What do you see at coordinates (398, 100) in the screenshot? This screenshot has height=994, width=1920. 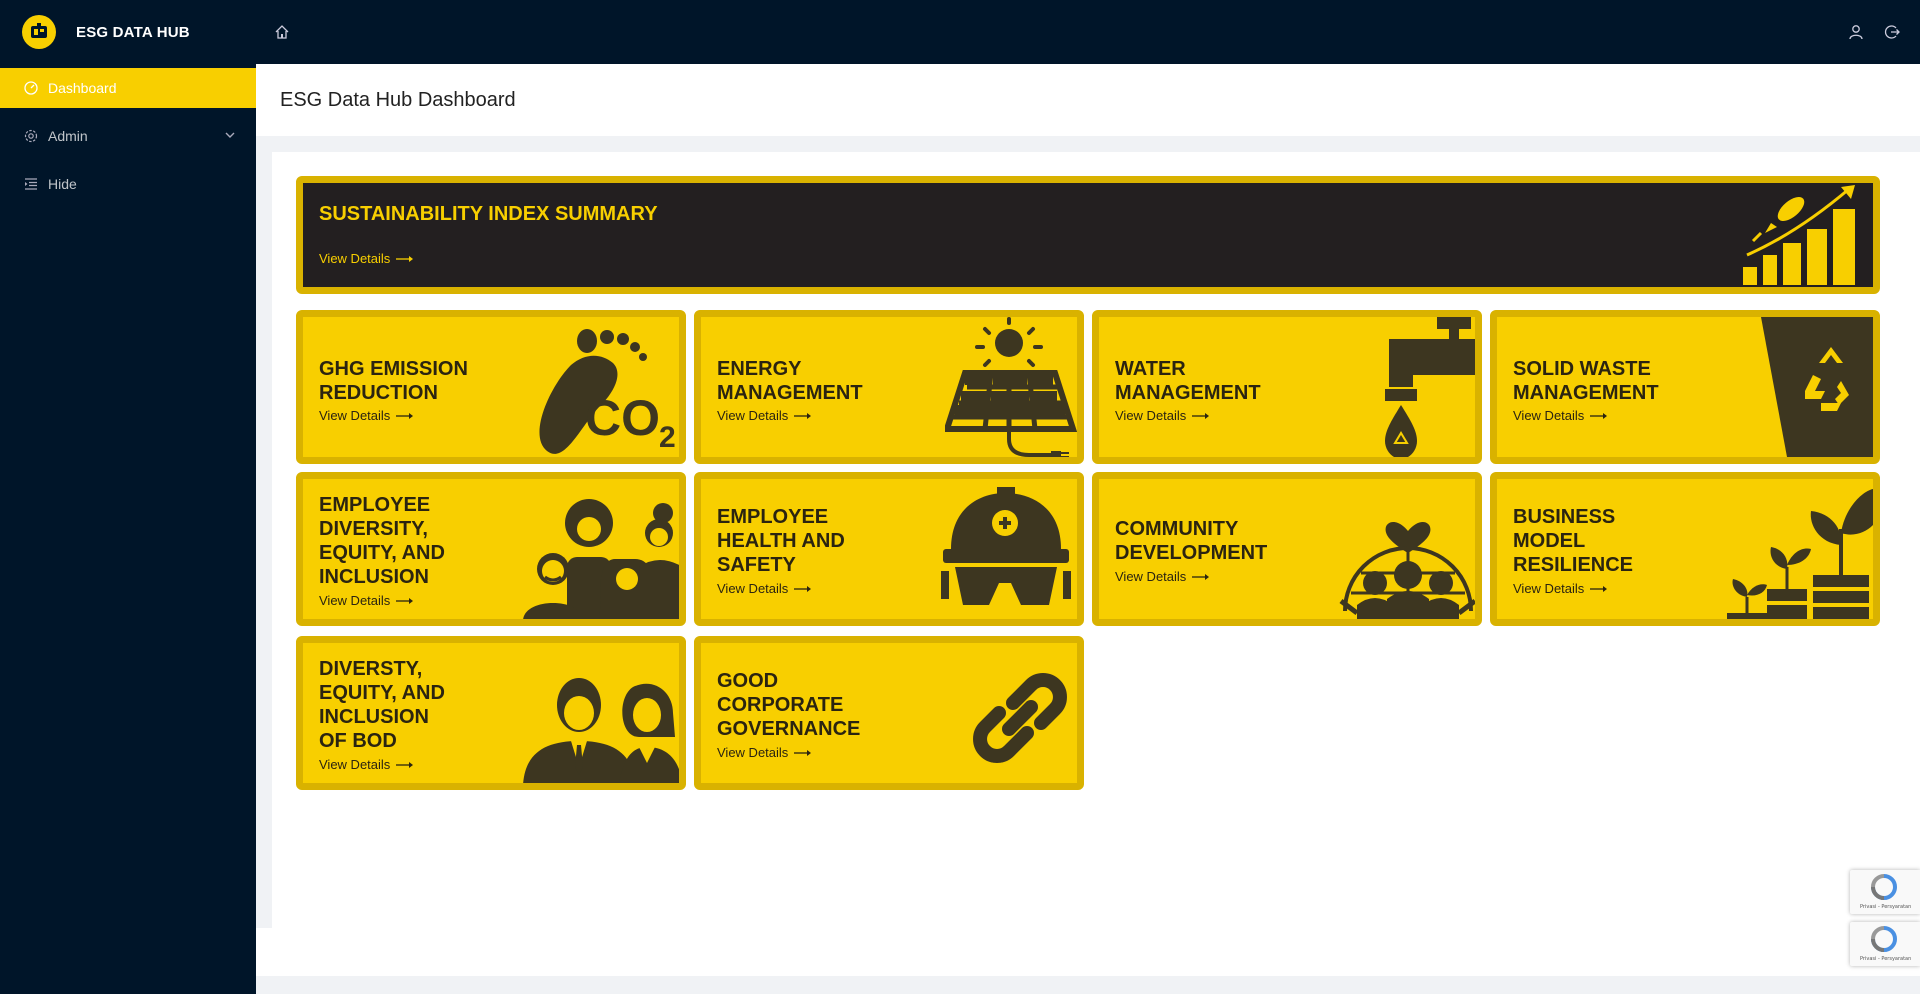 I see `page-title: ESG Data Hub Dashboard` at bounding box center [398, 100].